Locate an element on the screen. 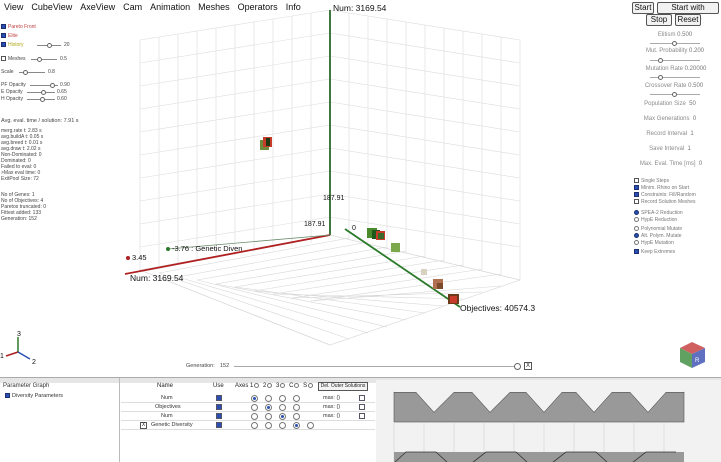 This screenshot has width=721, height=462. svg-text: 1 is located at coordinates (2, 356).